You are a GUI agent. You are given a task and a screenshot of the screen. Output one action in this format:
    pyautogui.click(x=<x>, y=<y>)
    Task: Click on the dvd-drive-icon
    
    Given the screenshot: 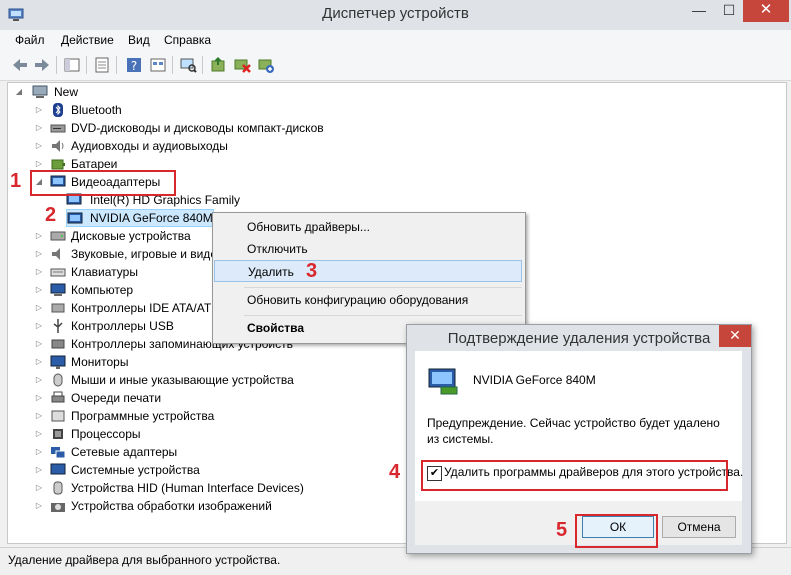 What is the action you would take?
    pyautogui.click(x=58, y=128)
    